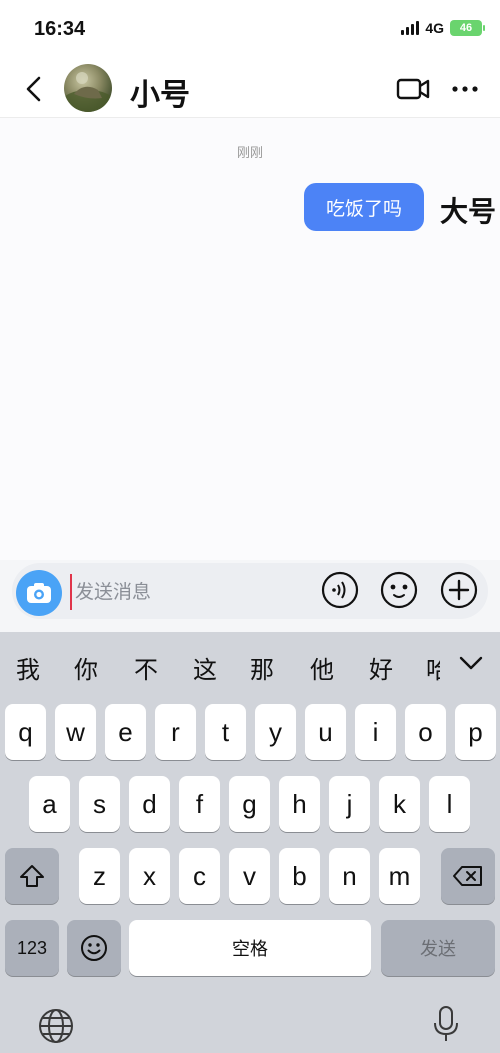 This screenshot has height=1053, width=500. I want to click on emoji-key, so click(94, 948).